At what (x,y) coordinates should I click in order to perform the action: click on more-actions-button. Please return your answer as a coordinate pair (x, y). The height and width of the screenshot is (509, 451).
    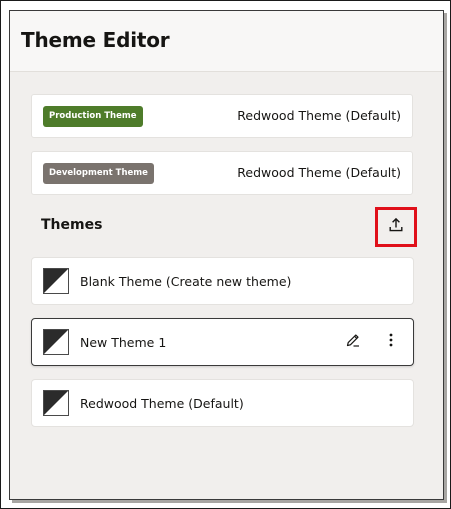
    Looking at the image, I should click on (391, 342).